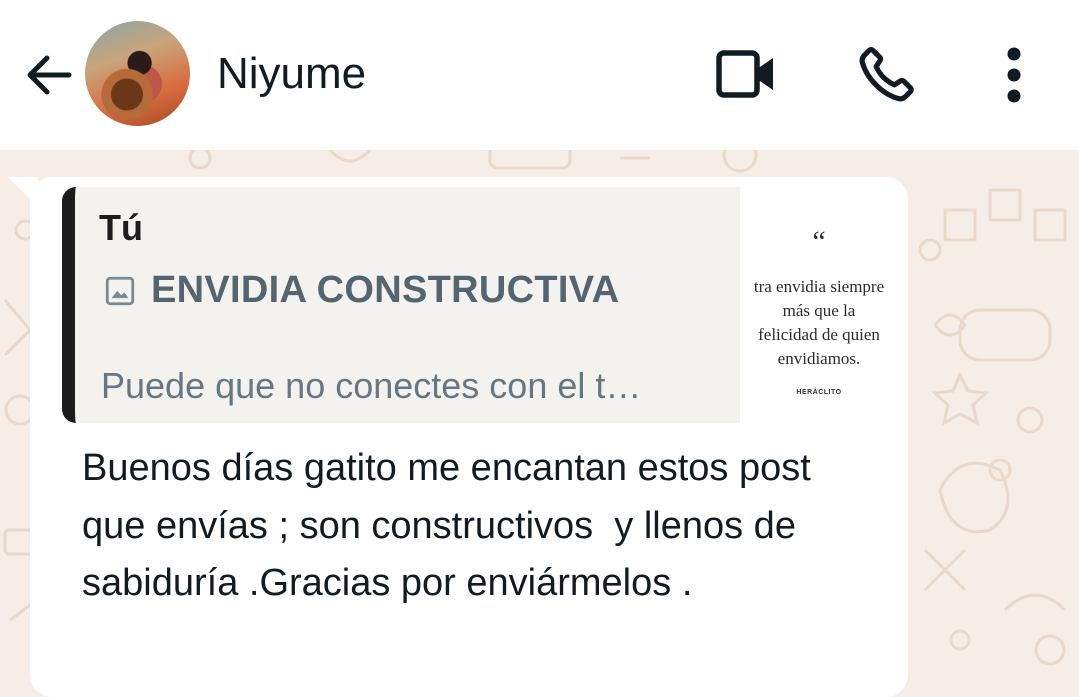 The image size is (1079, 697). Describe the element at coordinates (137, 73) in the screenshot. I see `contact-avatar` at that location.